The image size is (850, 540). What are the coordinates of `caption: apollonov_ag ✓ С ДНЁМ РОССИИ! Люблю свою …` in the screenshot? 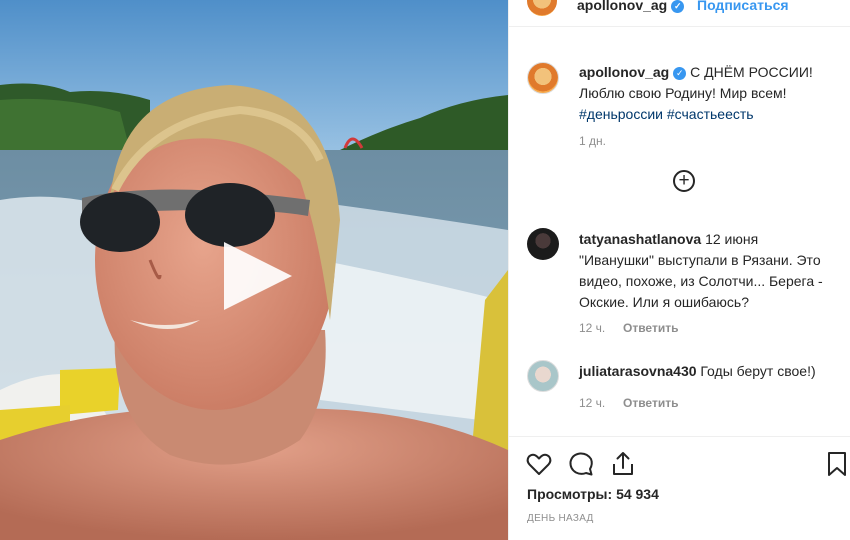 It's located at (710, 93).